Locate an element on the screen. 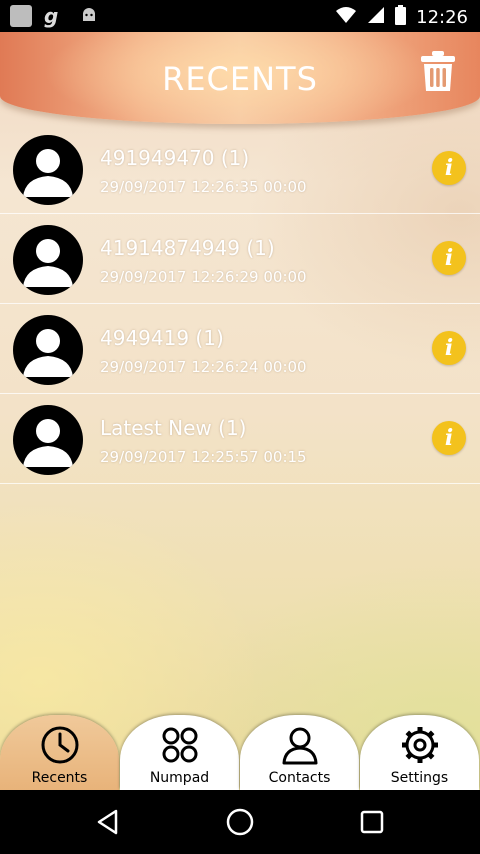 The height and width of the screenshot is (854, 480). back-icon is located at coordinates (108, 822).